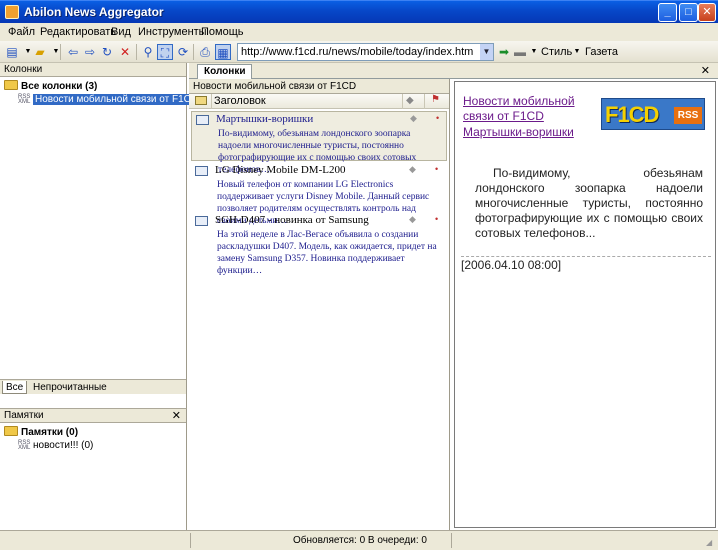  What do you see at coordinates (688, 12) in the screenshot?
I see `maximize-button: □` at bounding box center [688, 12].